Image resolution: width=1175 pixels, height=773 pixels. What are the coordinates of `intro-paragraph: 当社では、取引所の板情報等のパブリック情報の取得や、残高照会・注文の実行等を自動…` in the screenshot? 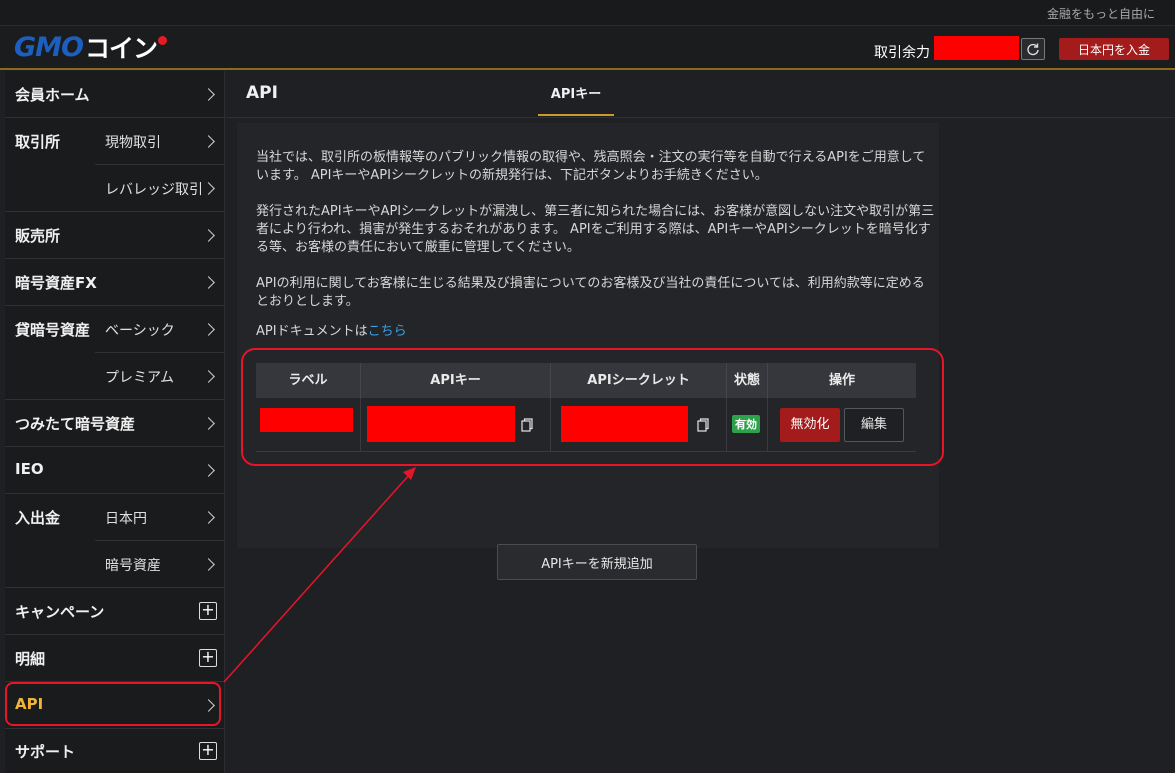 It's located at (591, 166).